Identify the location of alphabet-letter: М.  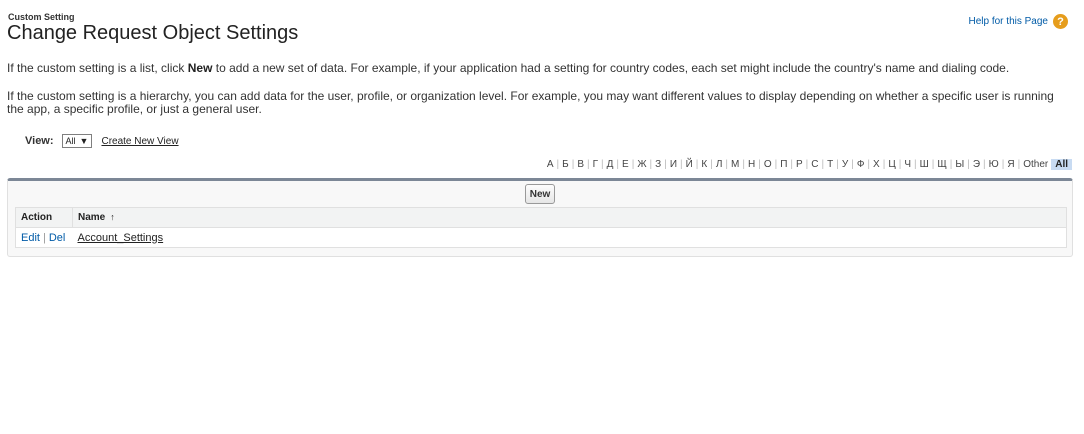
(735, 164).